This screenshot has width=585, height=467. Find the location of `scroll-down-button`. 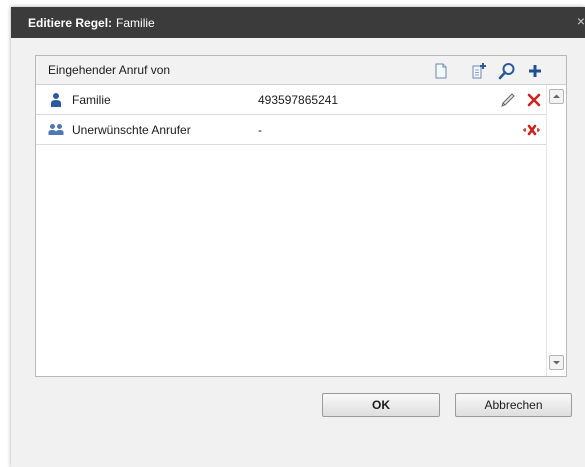

scroll-down-button is located at coordinates (556, 362).